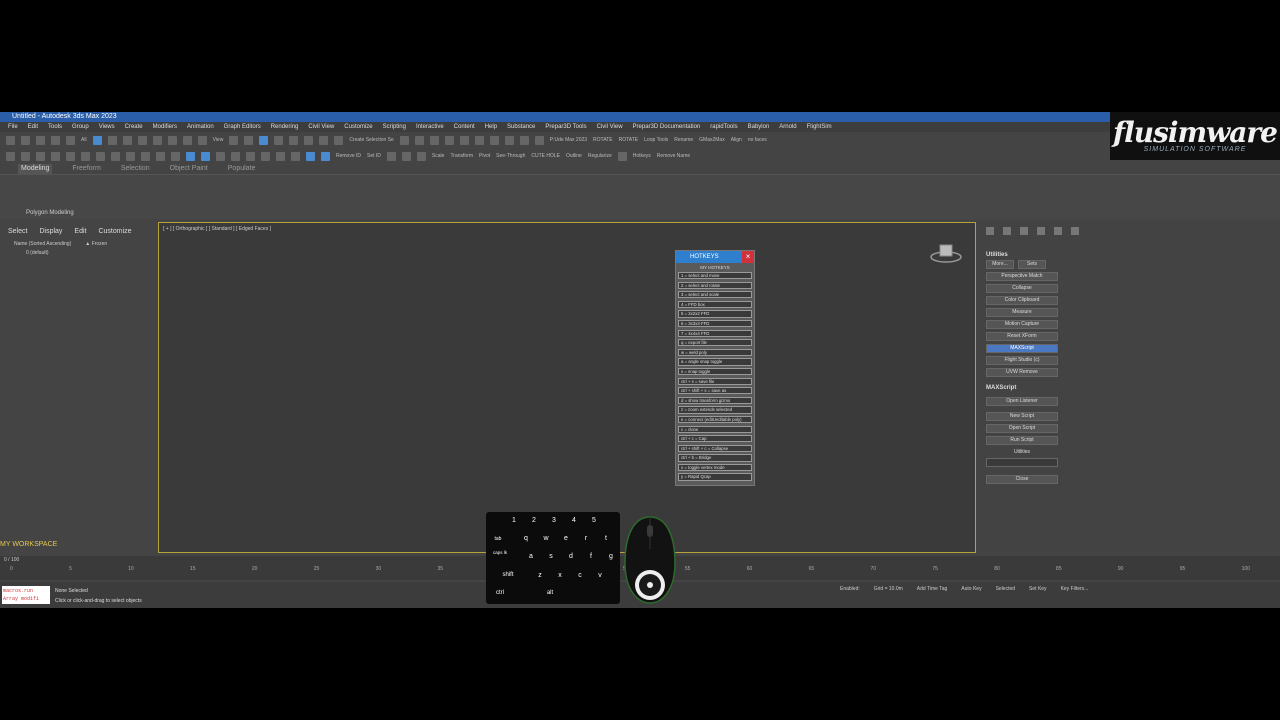 The height and width of the screenshot is (720, 1280). I want to click on select-tool-icon, so click(220, 156).